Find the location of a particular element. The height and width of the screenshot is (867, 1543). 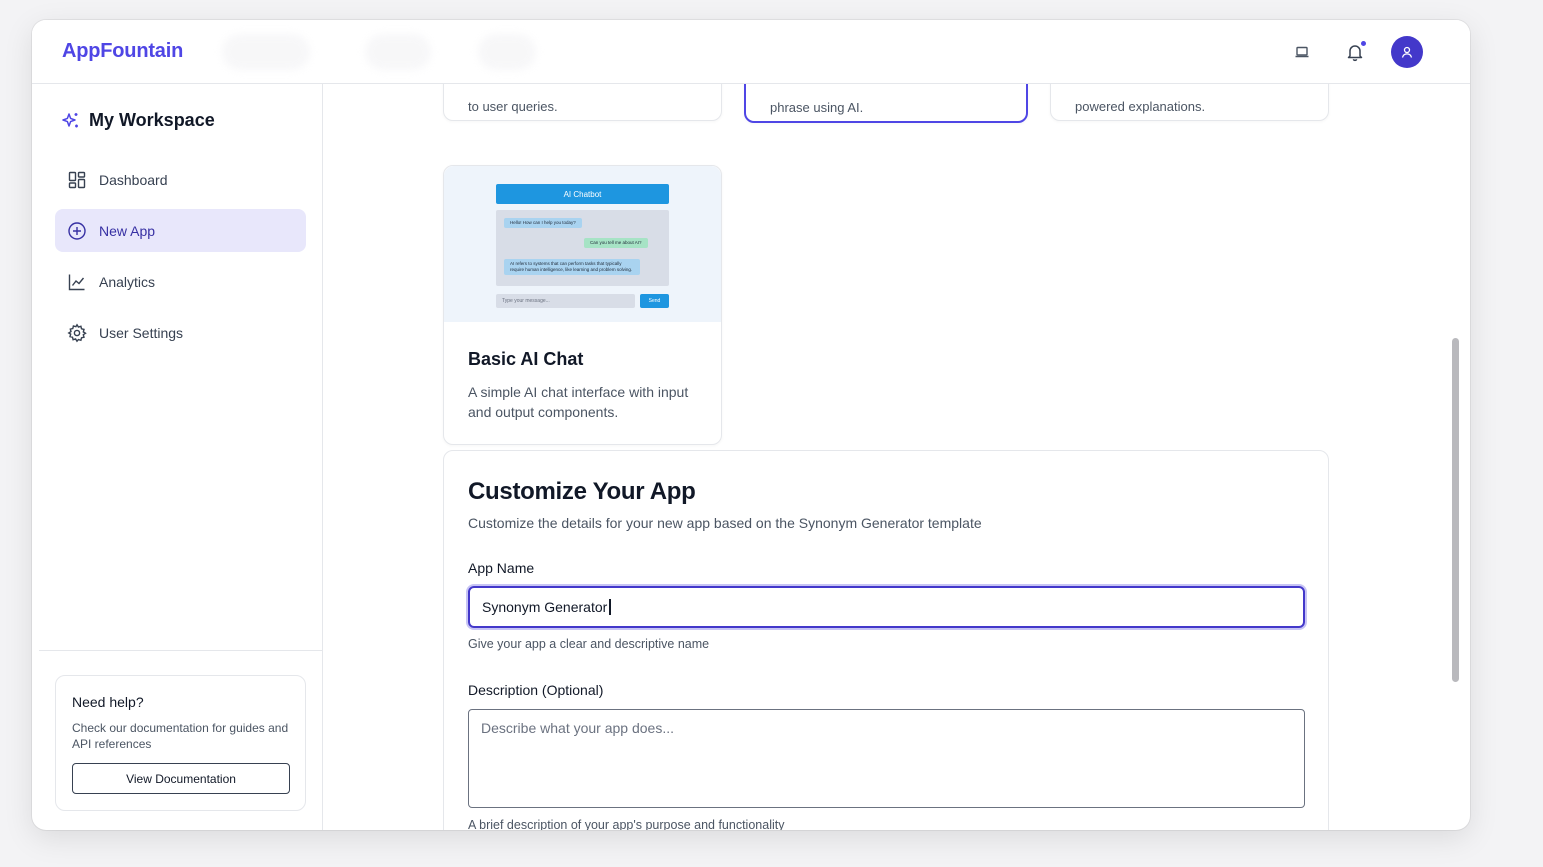

description-label: Description (Optional) is located at coordinates (536, 690).